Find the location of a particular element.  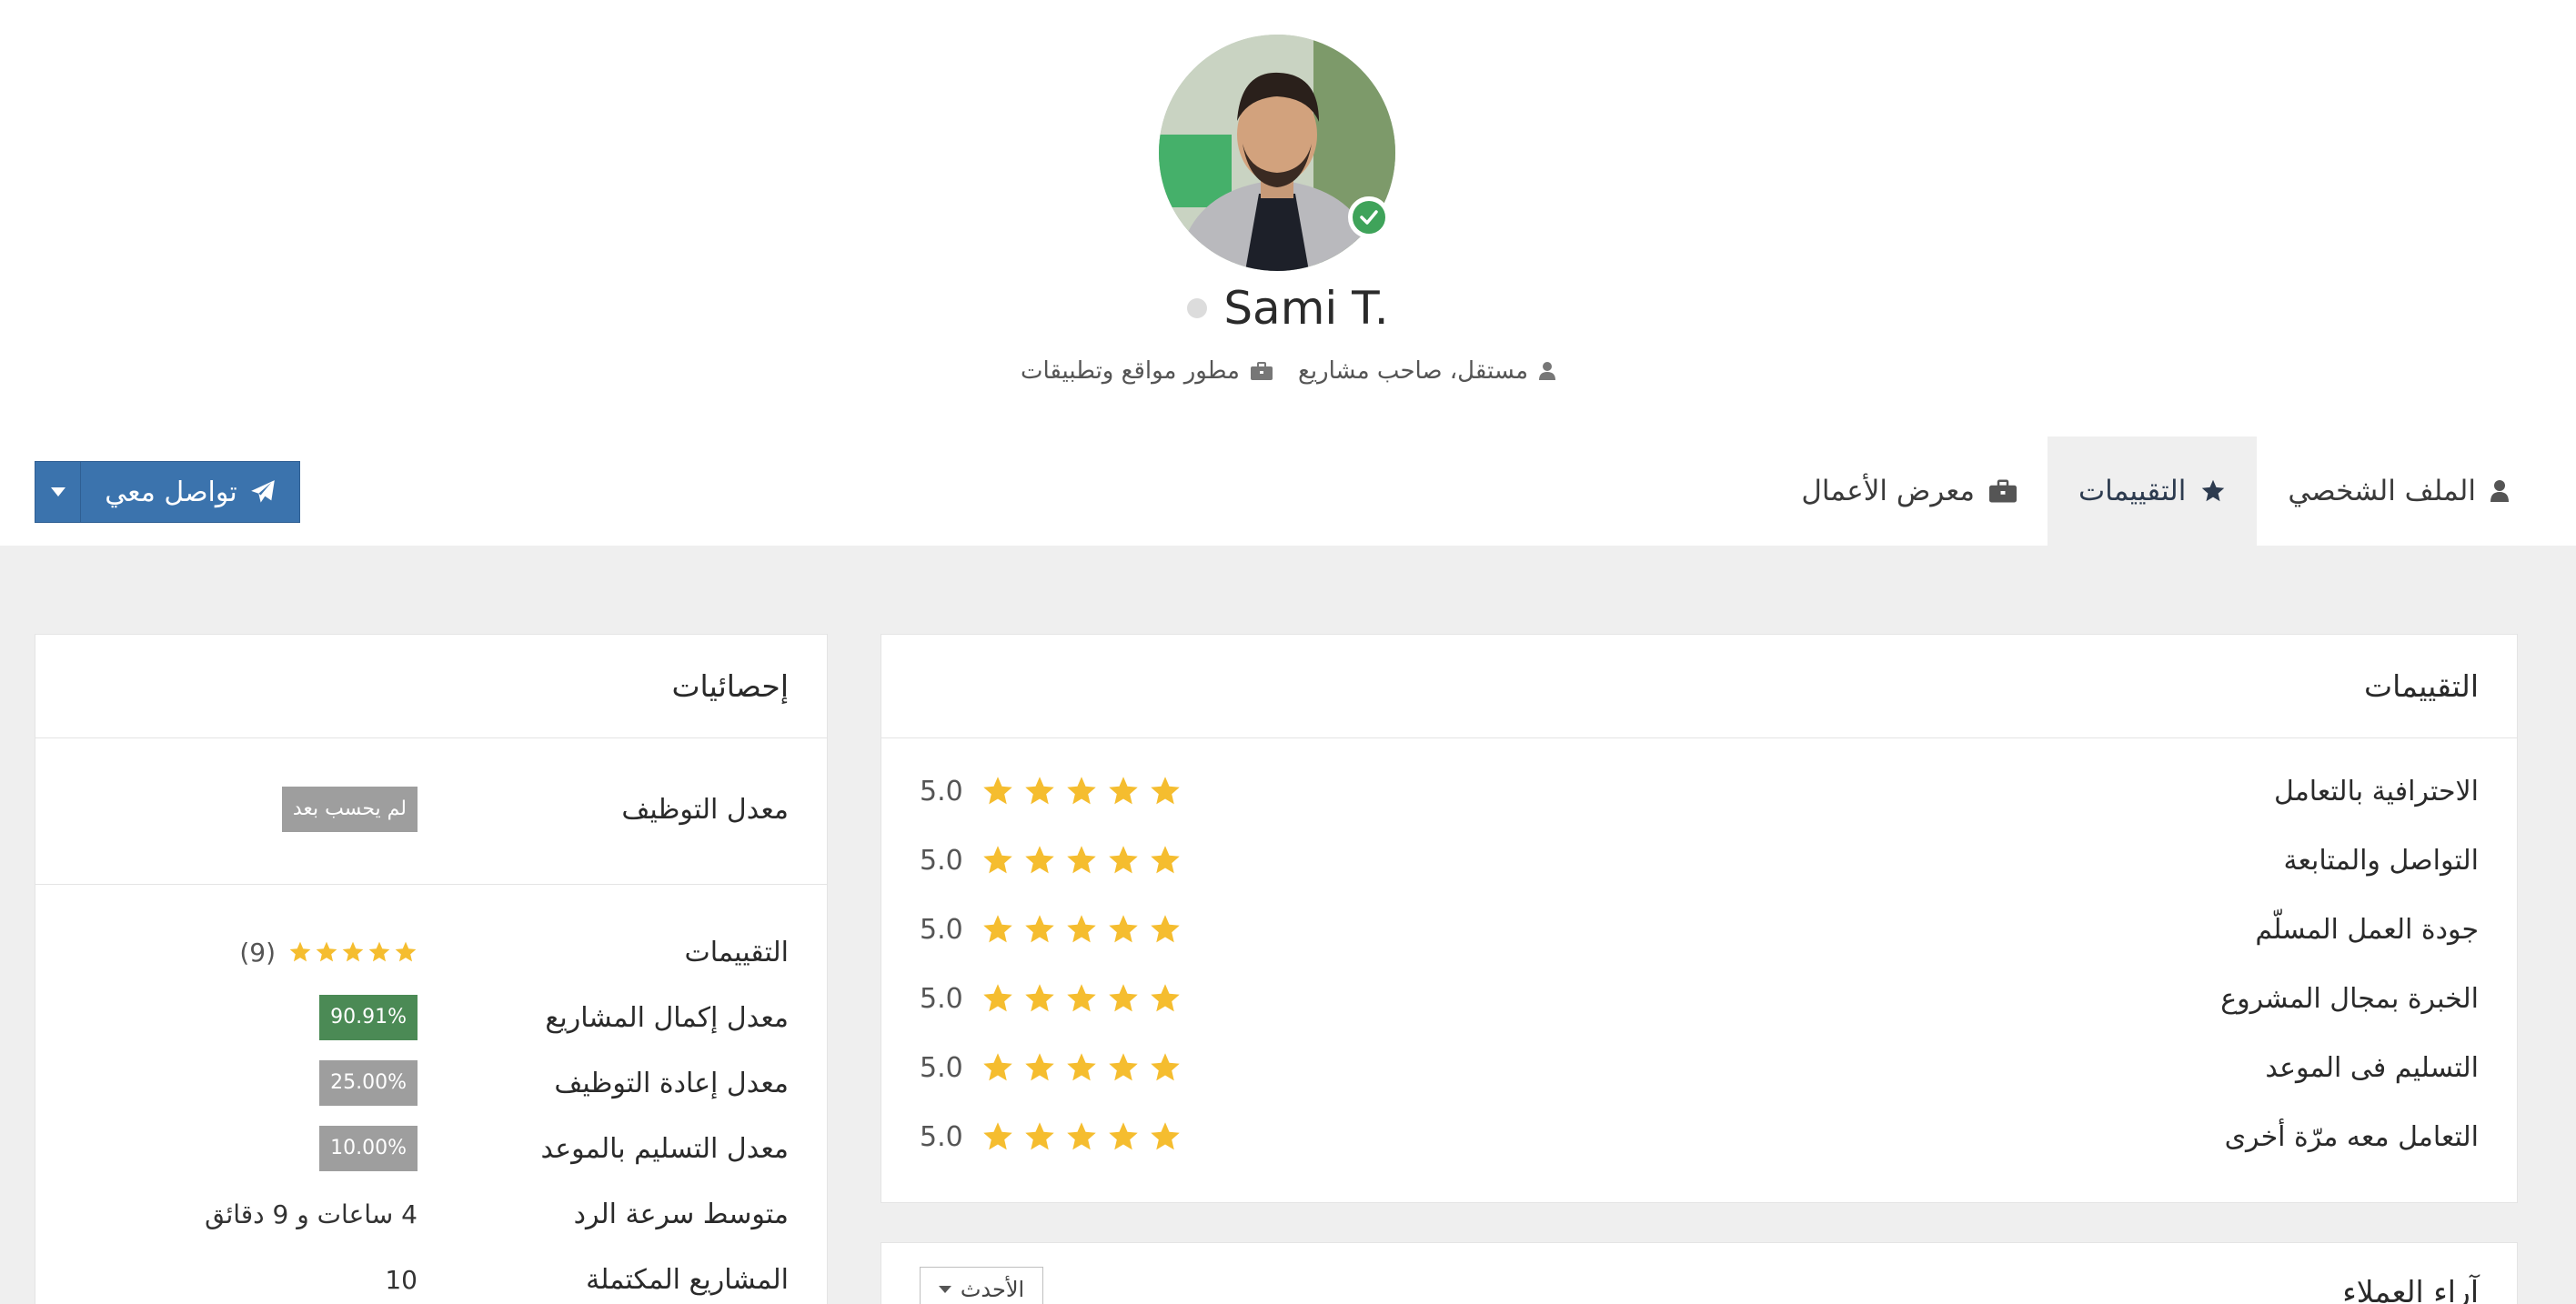

rating-row: 5.0 التواصل والمتابعة is located at coordinates (1699, 860).